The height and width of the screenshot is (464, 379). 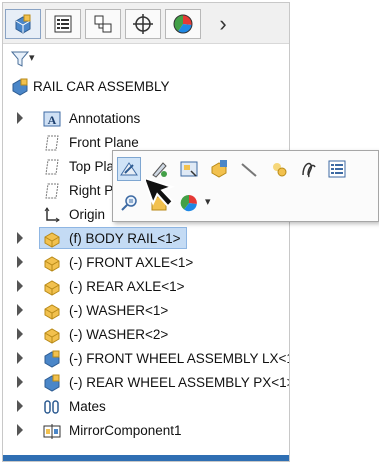 I want to click on tree-item-body-rail: (f) BODY RAIL<1>, so click(x=146, y=239).